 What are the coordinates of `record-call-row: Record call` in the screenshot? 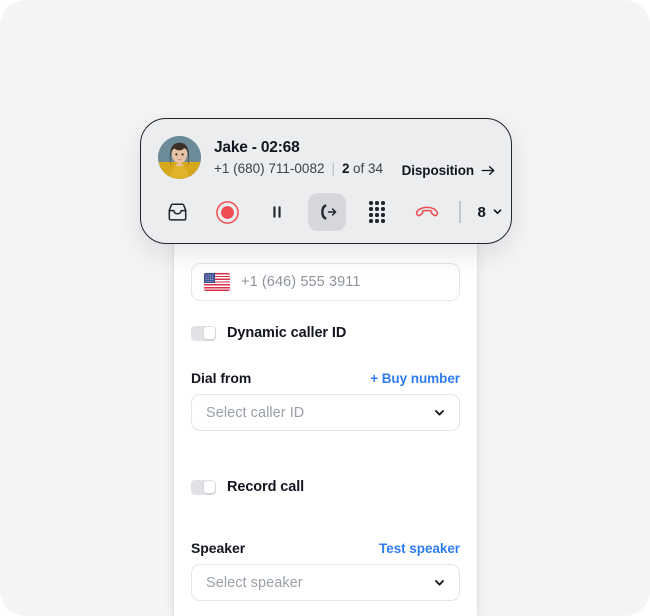 It's located at (247, 487).